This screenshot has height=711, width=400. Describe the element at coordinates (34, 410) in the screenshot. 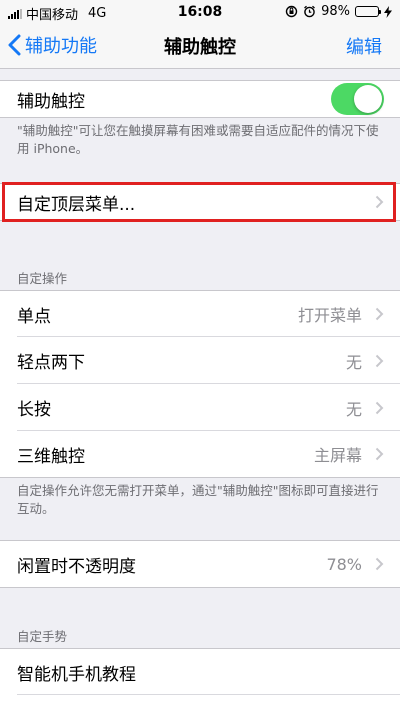

I see `action-label: 长按` at that location.